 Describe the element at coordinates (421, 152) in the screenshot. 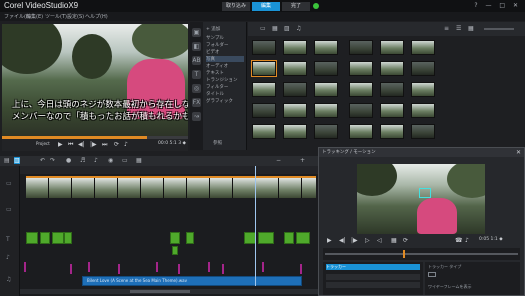

I see `window-title: トラッキング / モーション` at that location.